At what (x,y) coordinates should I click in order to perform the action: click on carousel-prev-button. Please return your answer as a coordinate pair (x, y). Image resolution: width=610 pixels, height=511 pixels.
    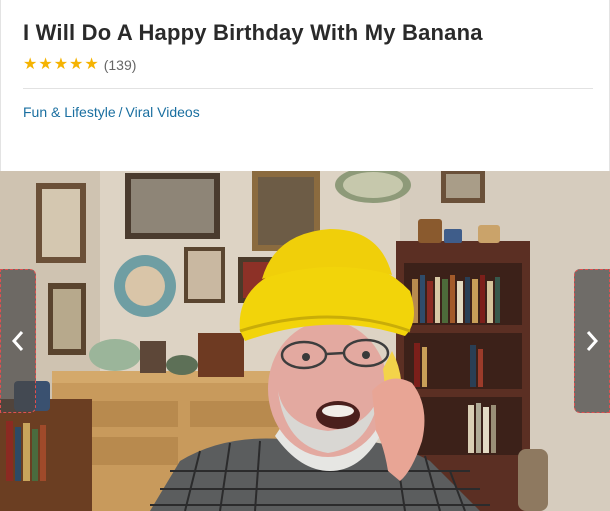
    Looking at the image, I should click on (18, 341).